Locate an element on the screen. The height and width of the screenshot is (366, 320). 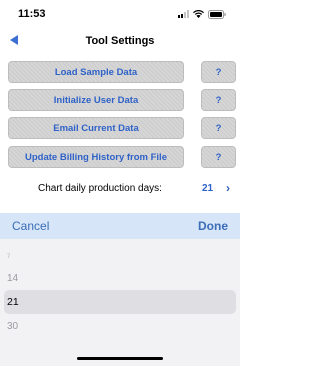
action-row-billing: Update Billing History from File ? is located at coordinates (122, 157).